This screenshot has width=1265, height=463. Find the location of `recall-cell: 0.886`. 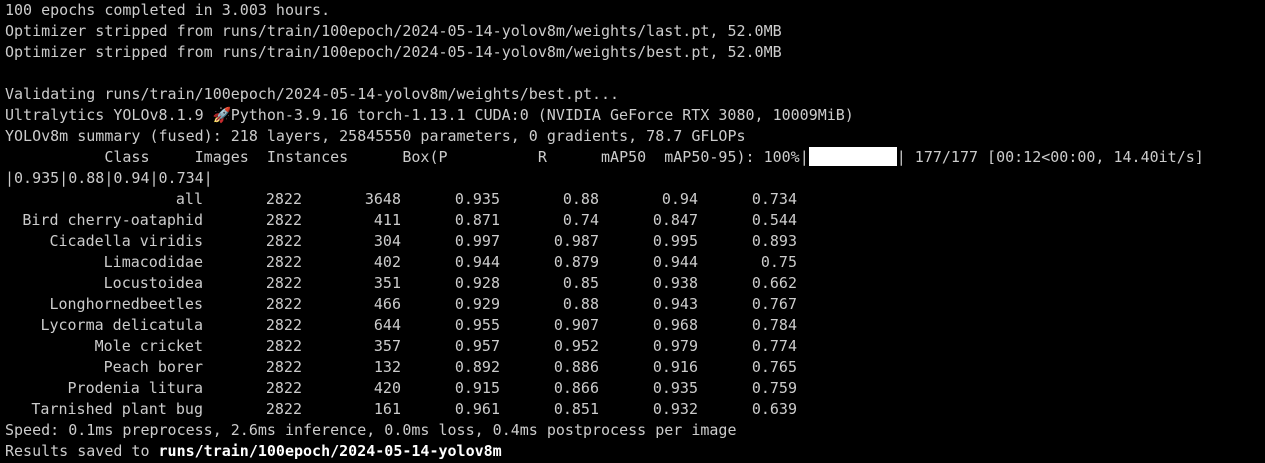

recall-cell: 0.886 is located at coordinates (576, 367).